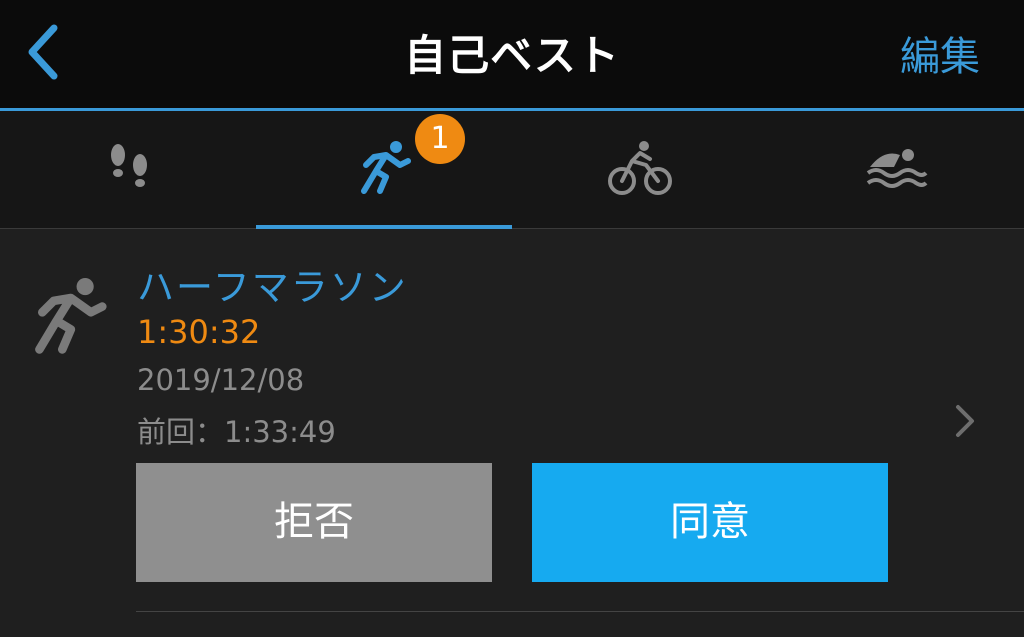 The width and height of the screenshot is (1024, 637). Describe the element at coordinates (221, 380) in the screenshot. I see `record-date: 2019/12/08` at that location.